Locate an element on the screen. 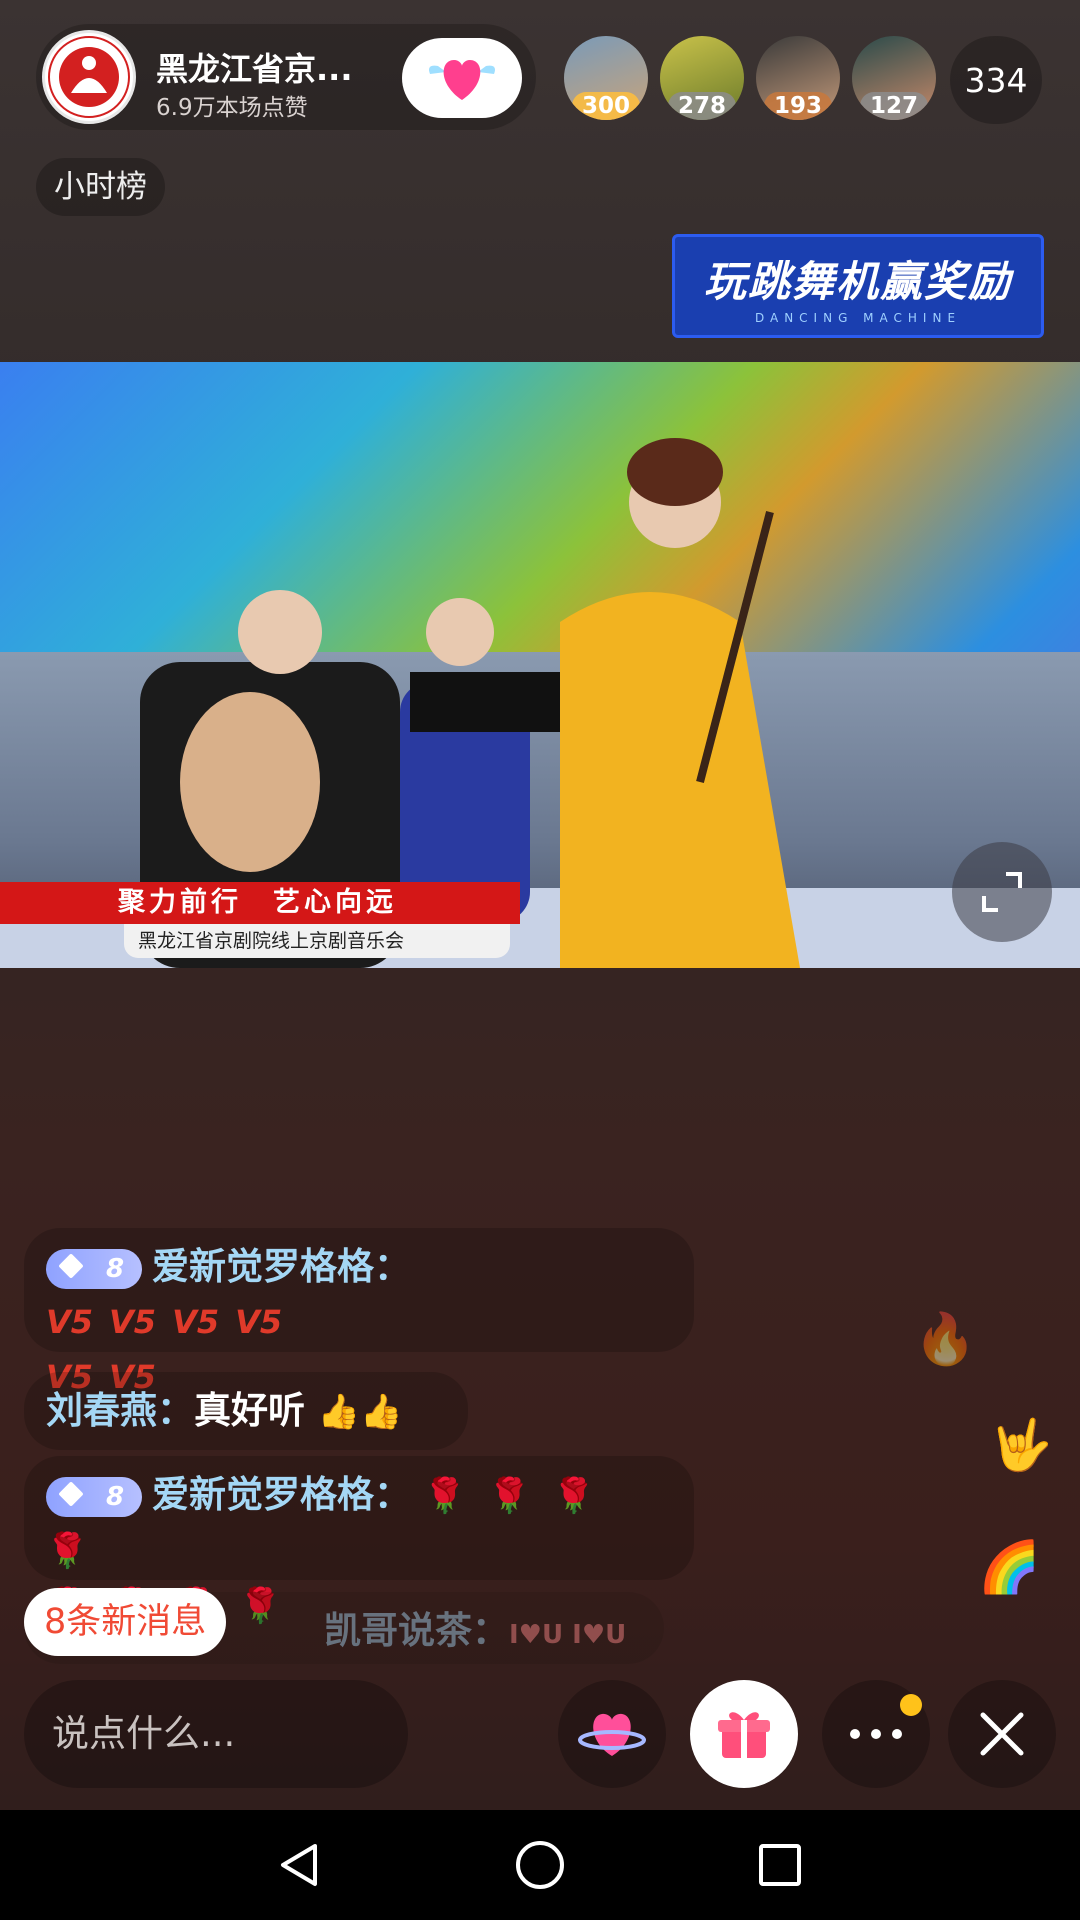  promo-banner: 玩跳舞机赢奖励 DANCING MACHINE is located at coordinates (858, 286).